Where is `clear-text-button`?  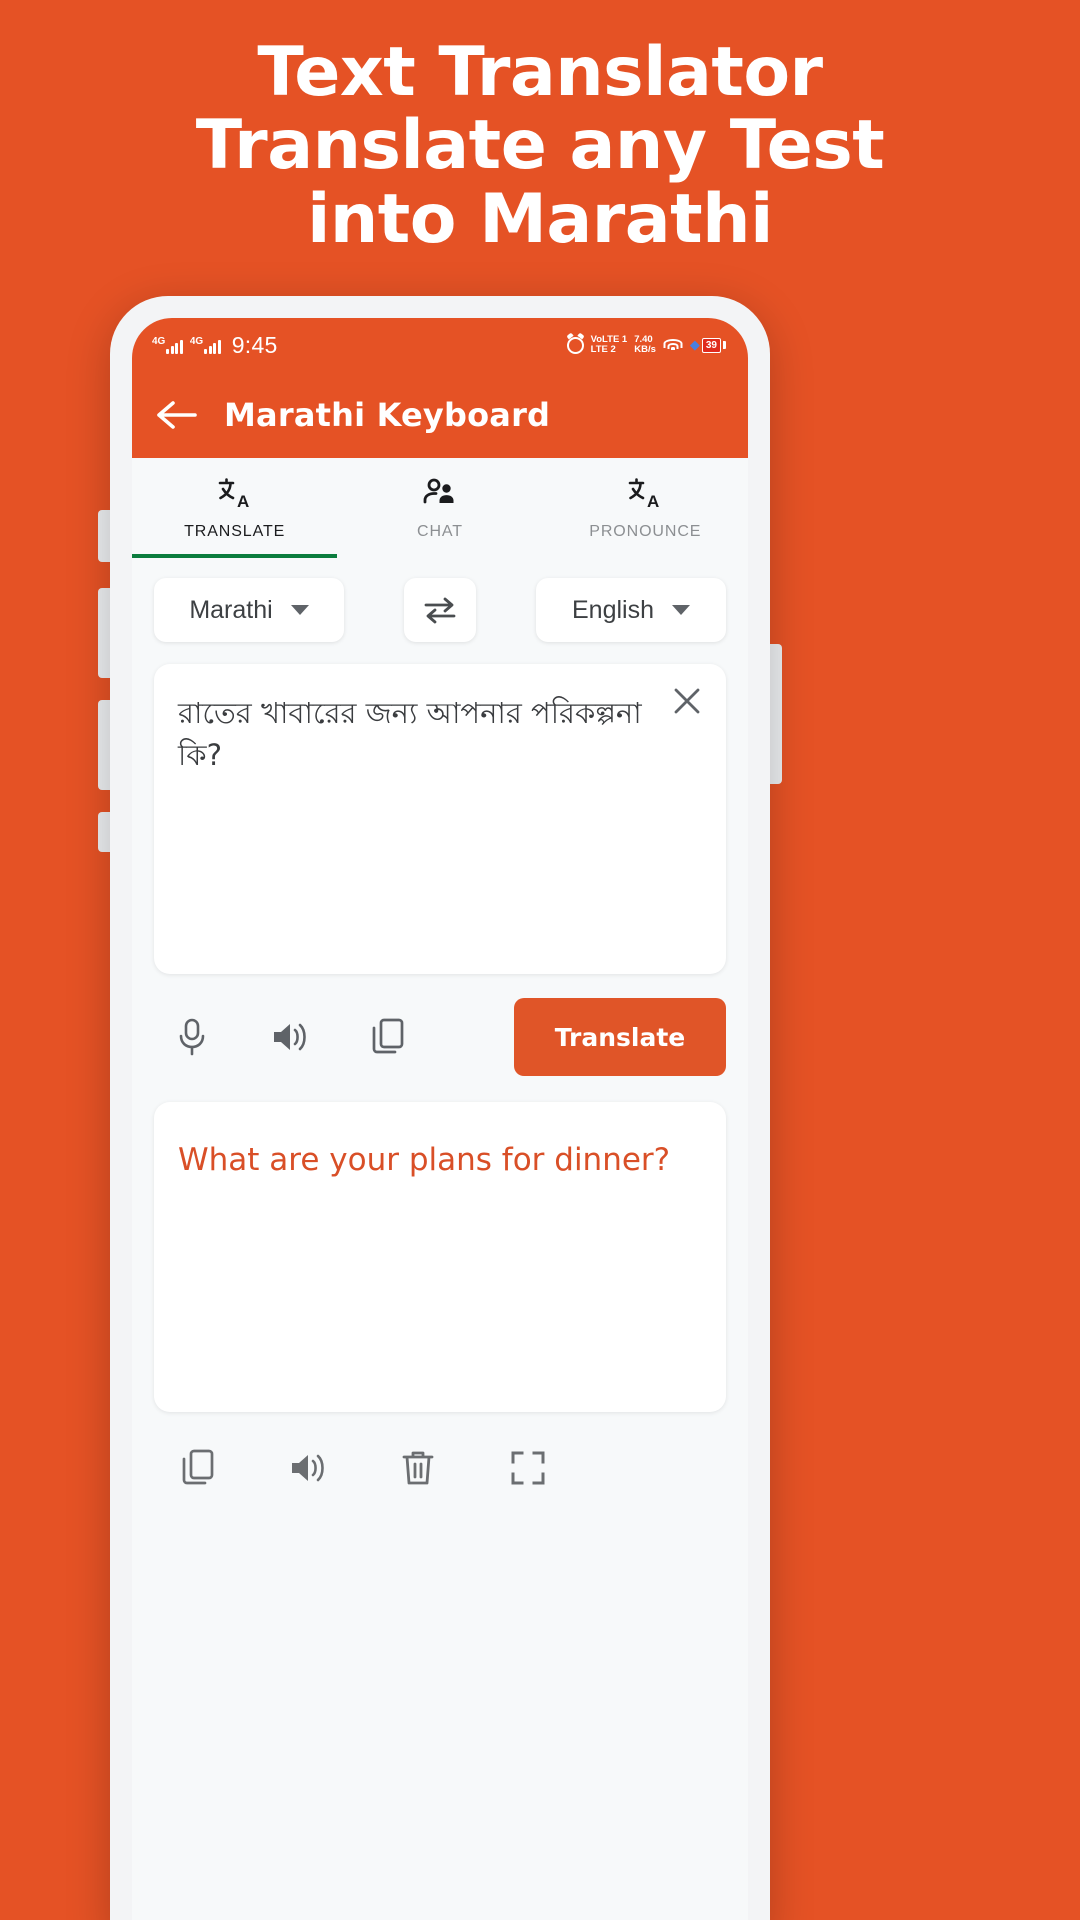 clear-text-button is located at coordinates (687, 701).